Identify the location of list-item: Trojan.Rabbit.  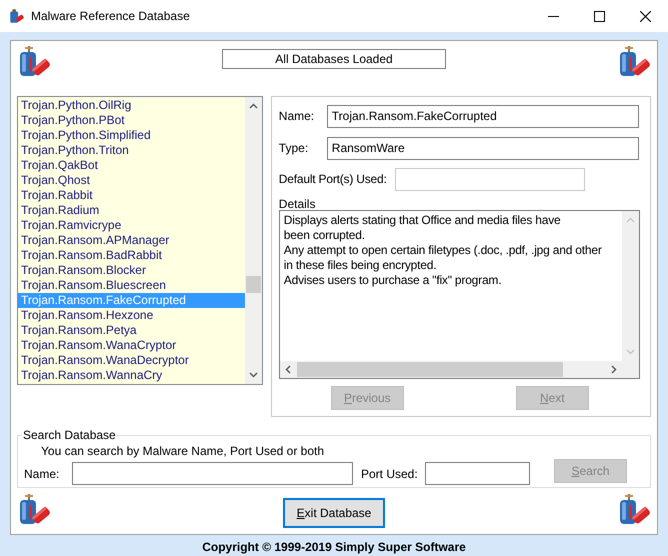
(131, 195).